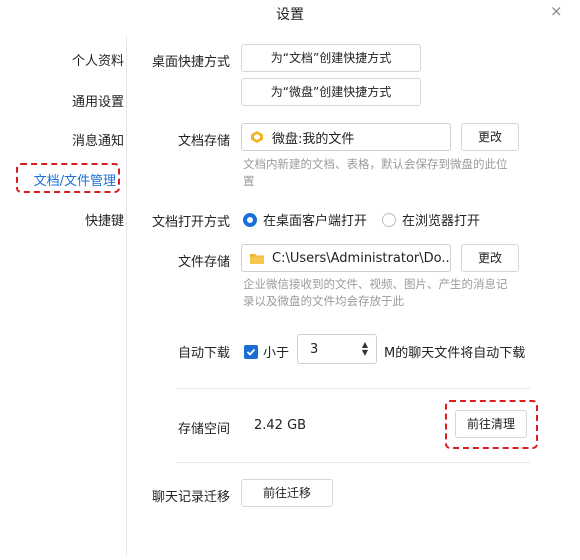  I want to click on auto-download-label: 自动下载, so click(203, 353).